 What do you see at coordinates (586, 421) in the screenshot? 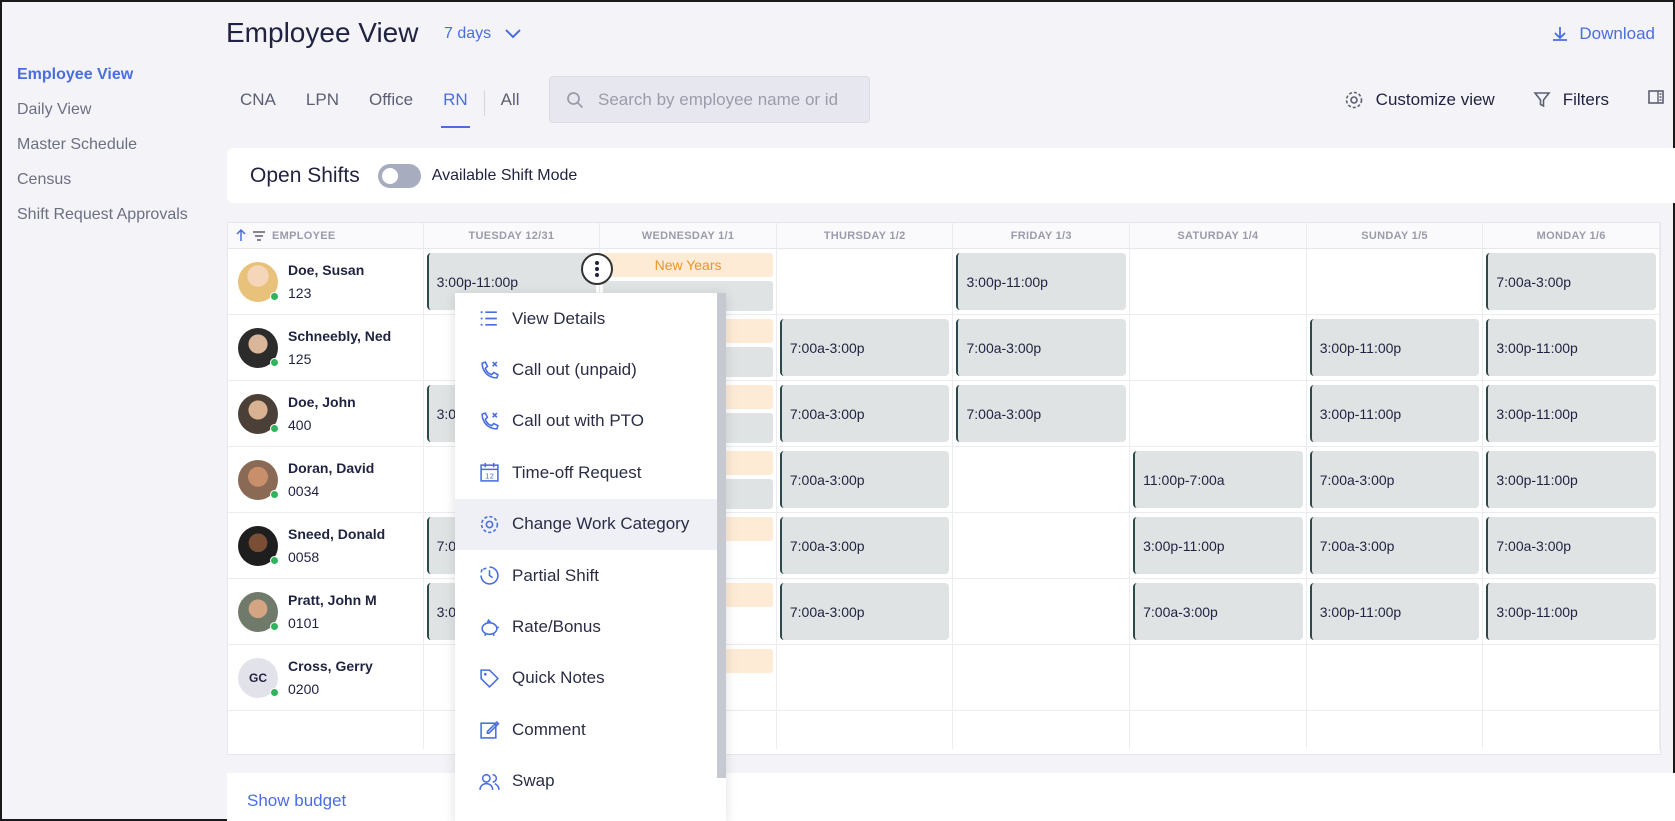
I see `menu-item-call-out-with-pto: Call out with PTO` at bounding box center [586, 421].